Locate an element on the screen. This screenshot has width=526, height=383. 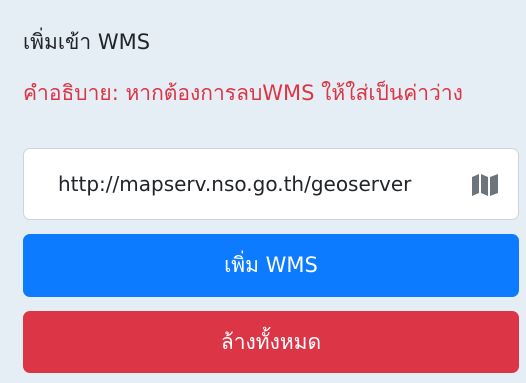
wms-url-input is located at coordinates (234, 184).